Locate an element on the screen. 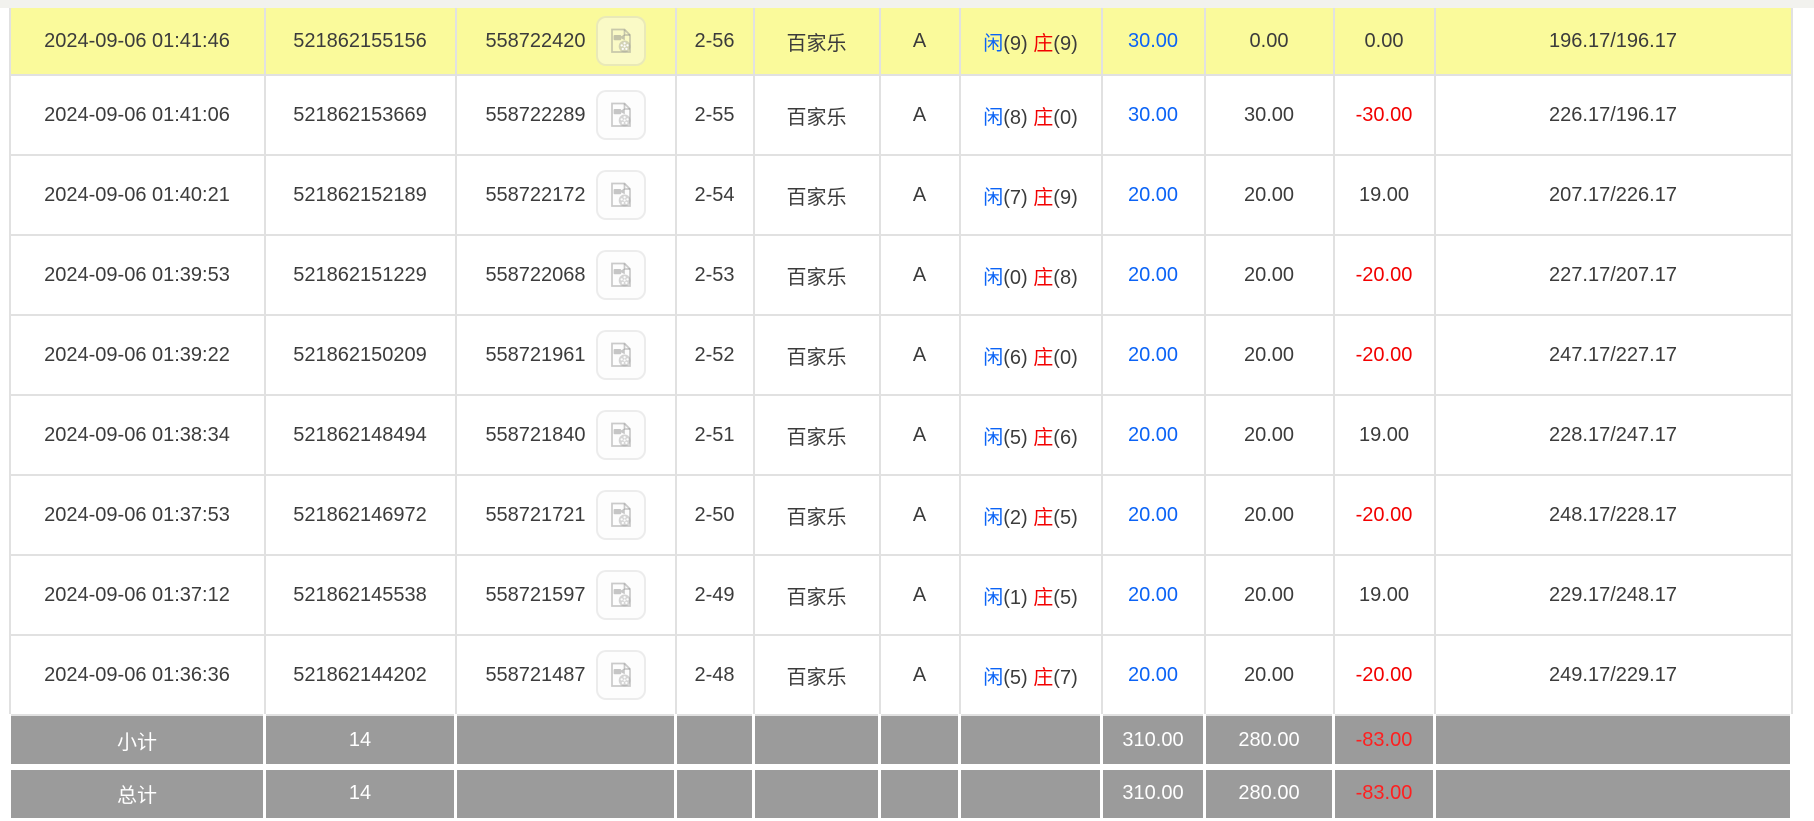 Image resolution: width=1814 pixels, height=821 pixels. table-round: 2-52 is located at coordinates (714, 355).